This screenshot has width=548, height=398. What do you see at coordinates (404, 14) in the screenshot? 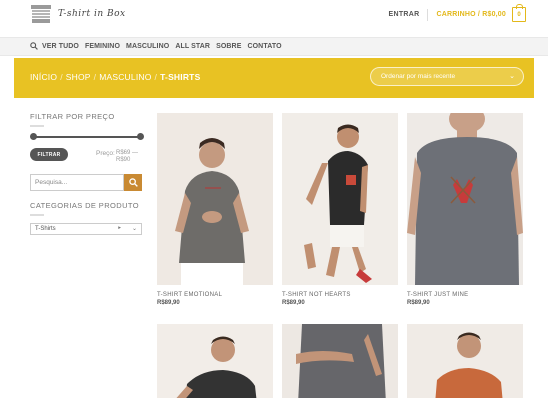
I see `login-link: ENTRAR` at bounding box center [404, 14].